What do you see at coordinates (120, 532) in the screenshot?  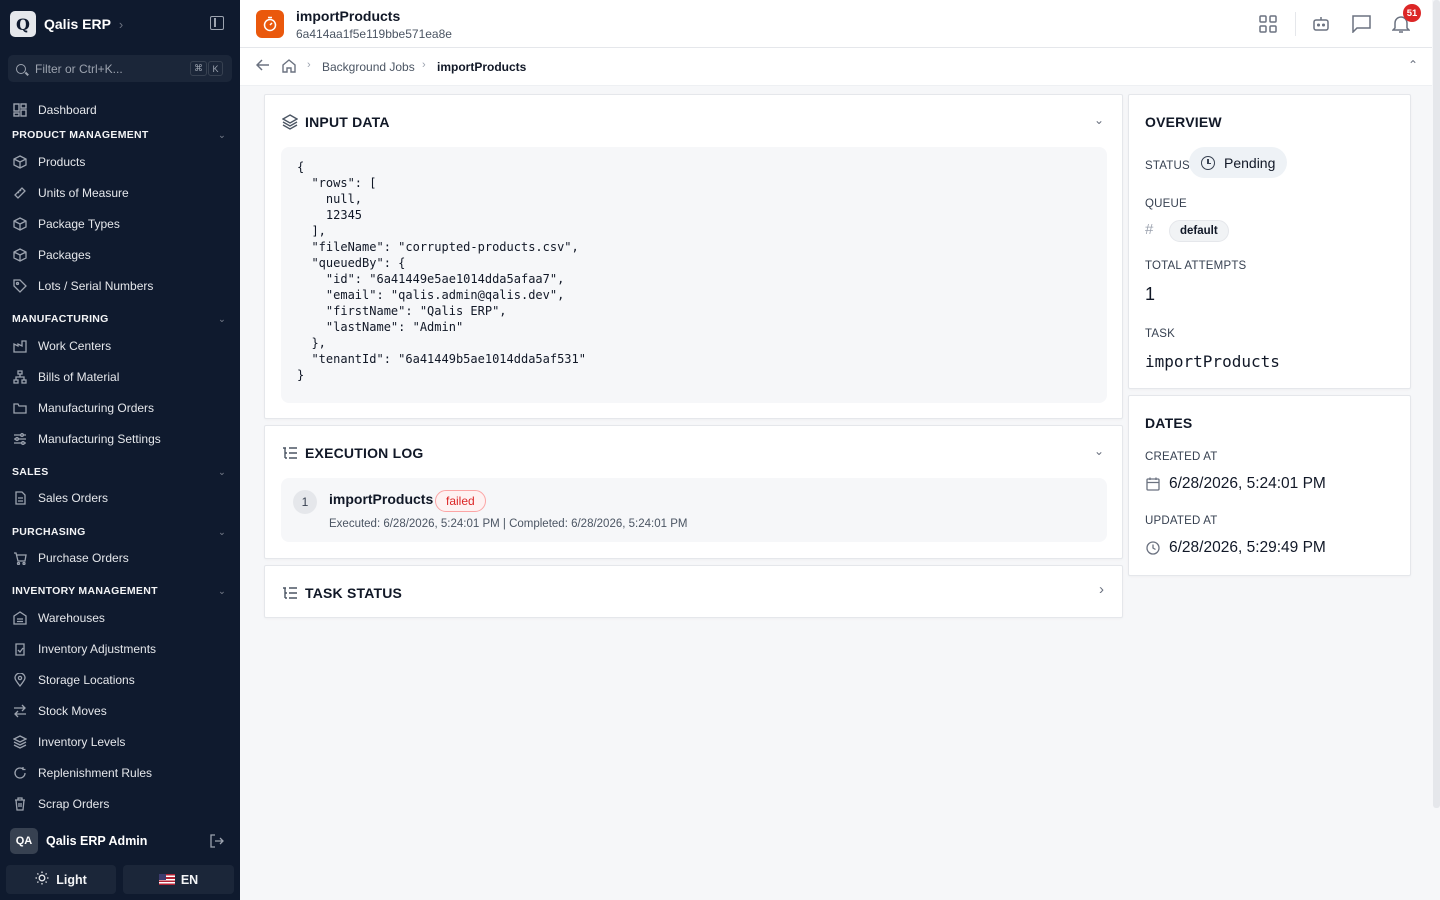 I see `section-purchasing: PURCHASING ⌄` at bounding box center [120, 532].